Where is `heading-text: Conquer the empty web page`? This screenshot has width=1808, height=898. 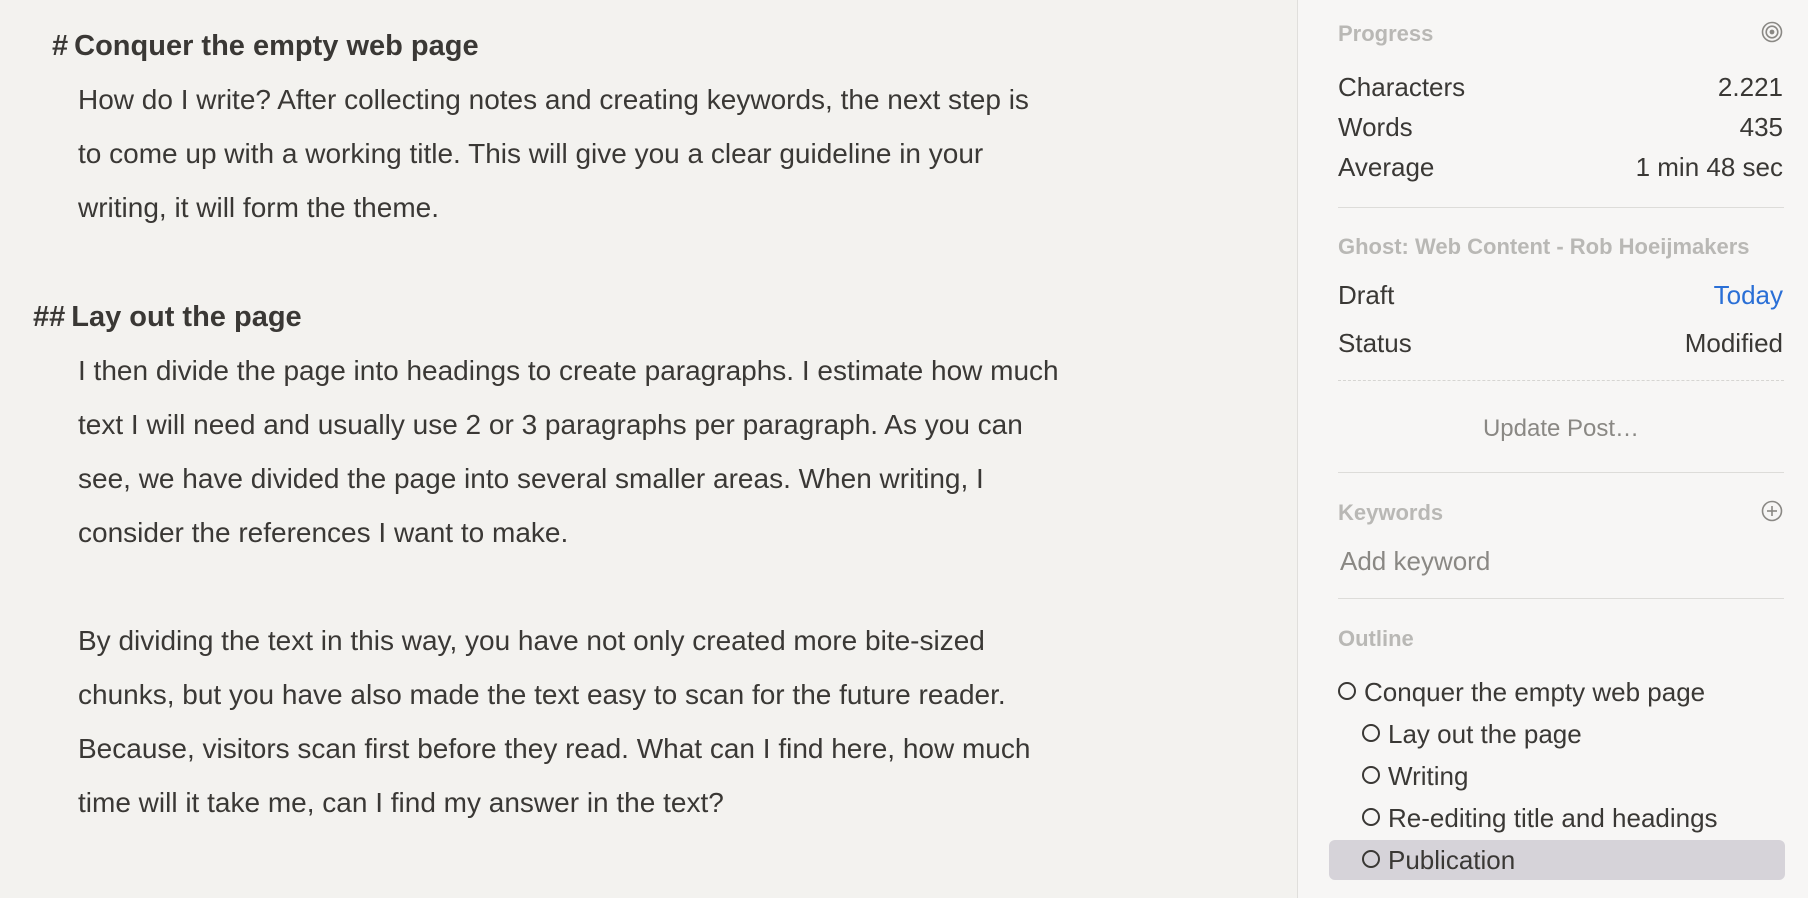 heading-text: Conquer the empty web page is located at coordinates (276, 46).